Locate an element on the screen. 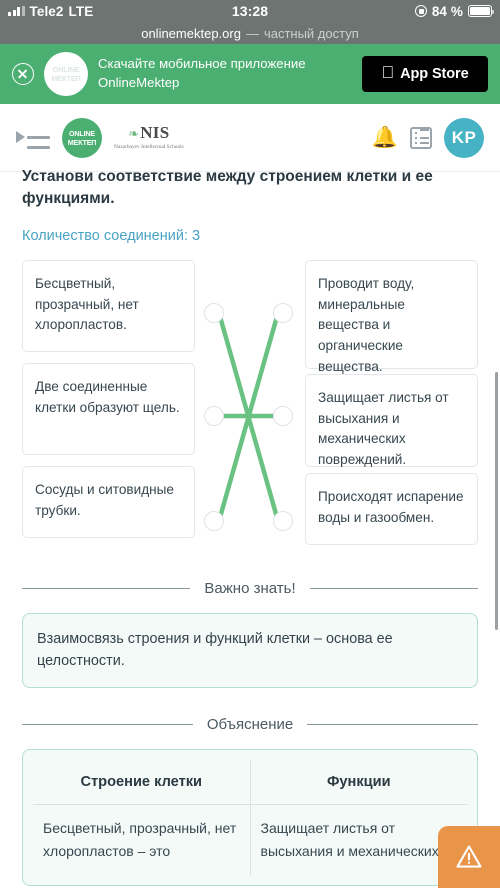 The width and height of the screenshot is (500, 888). nis-subtitle-label: Nazarbayev Intellectual Schools is located at coordinates (149, 146).